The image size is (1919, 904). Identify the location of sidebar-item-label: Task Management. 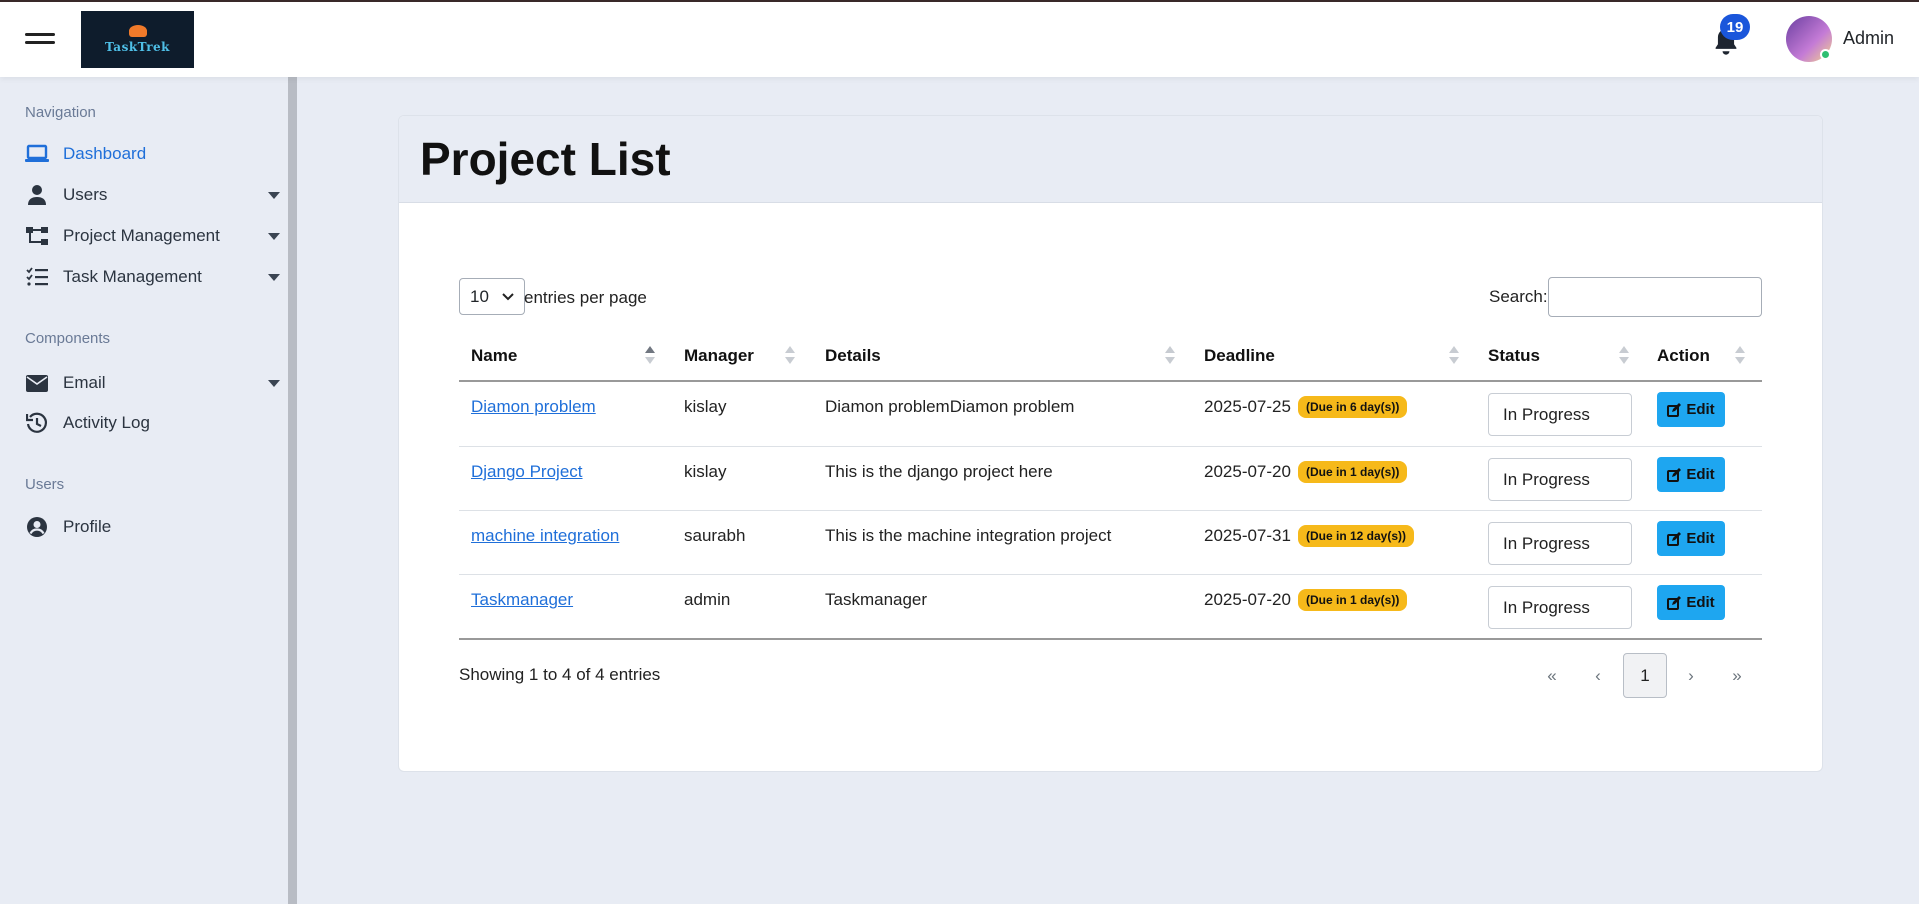
(132, 276).